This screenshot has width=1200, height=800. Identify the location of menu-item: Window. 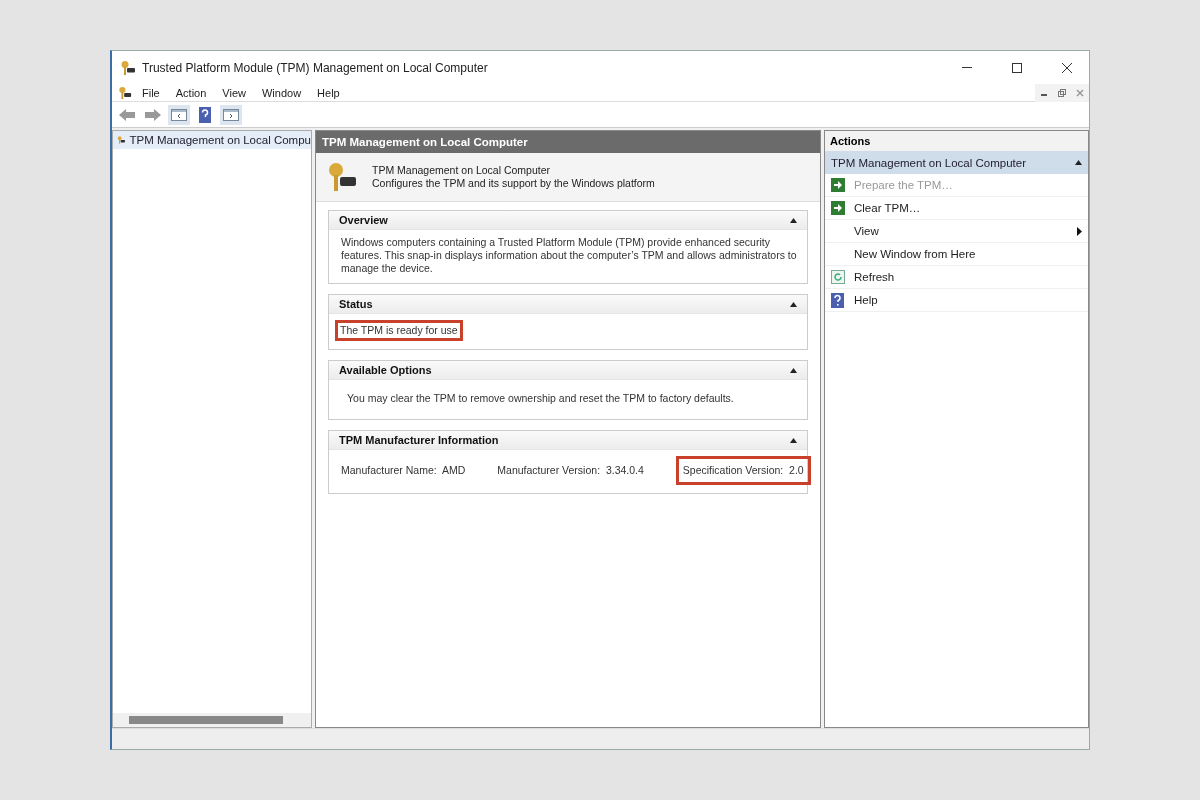
(281, 92).